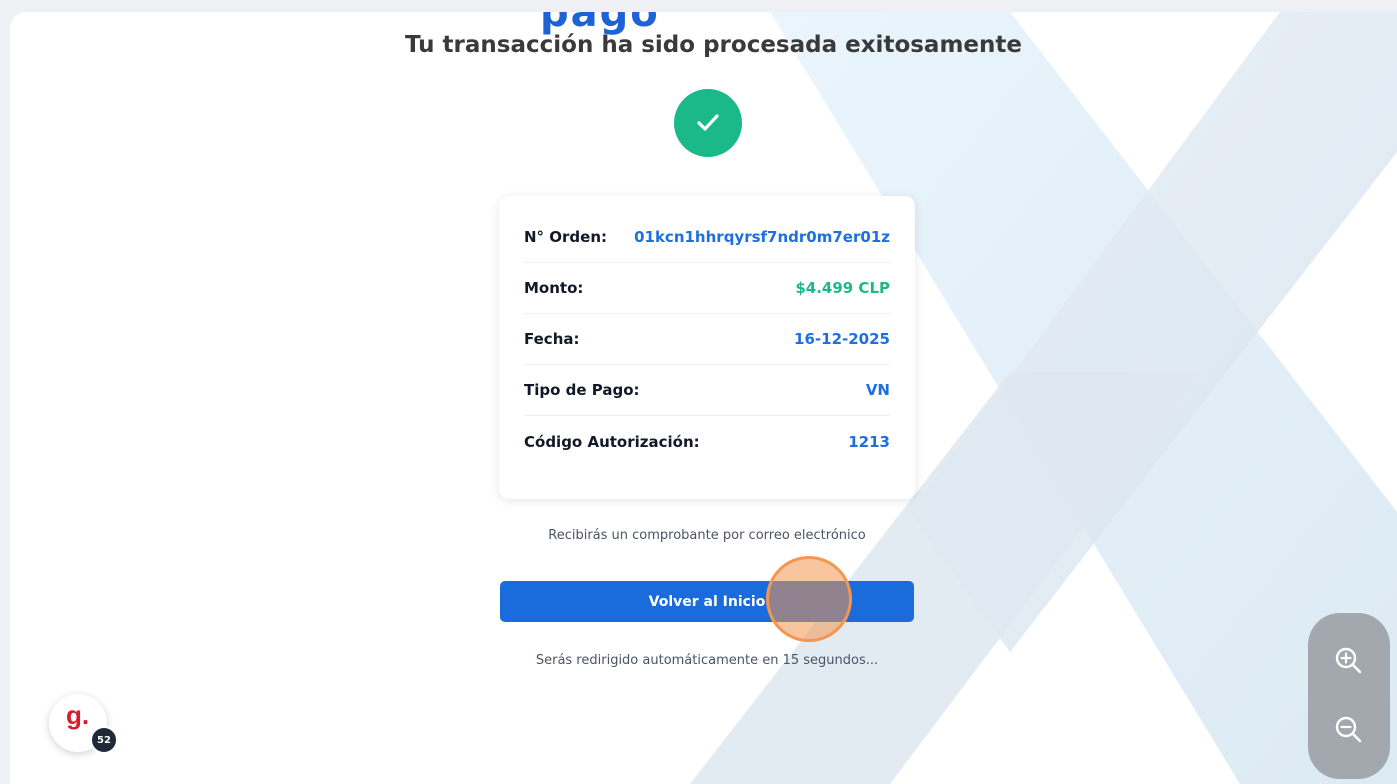 This screenshot has height=784, width=1397. I want to click on check-icon, so click(708, 122).